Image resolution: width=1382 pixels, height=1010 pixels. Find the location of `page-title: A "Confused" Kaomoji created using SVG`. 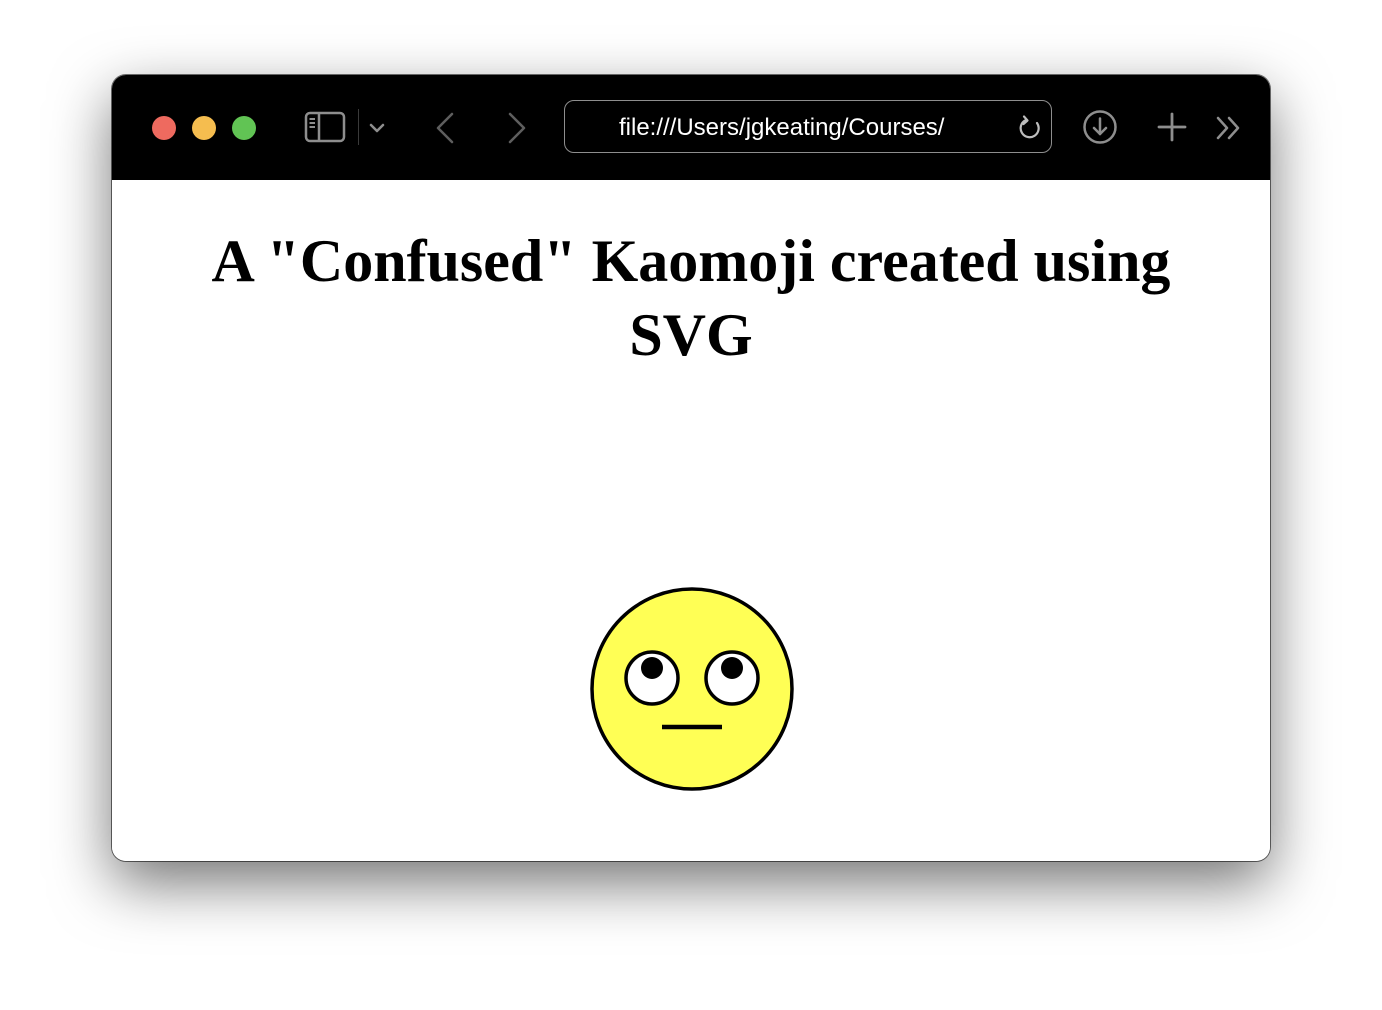

page-title: A "Confused" Kaomoji created using SVG is located at coordinates (691, 298).